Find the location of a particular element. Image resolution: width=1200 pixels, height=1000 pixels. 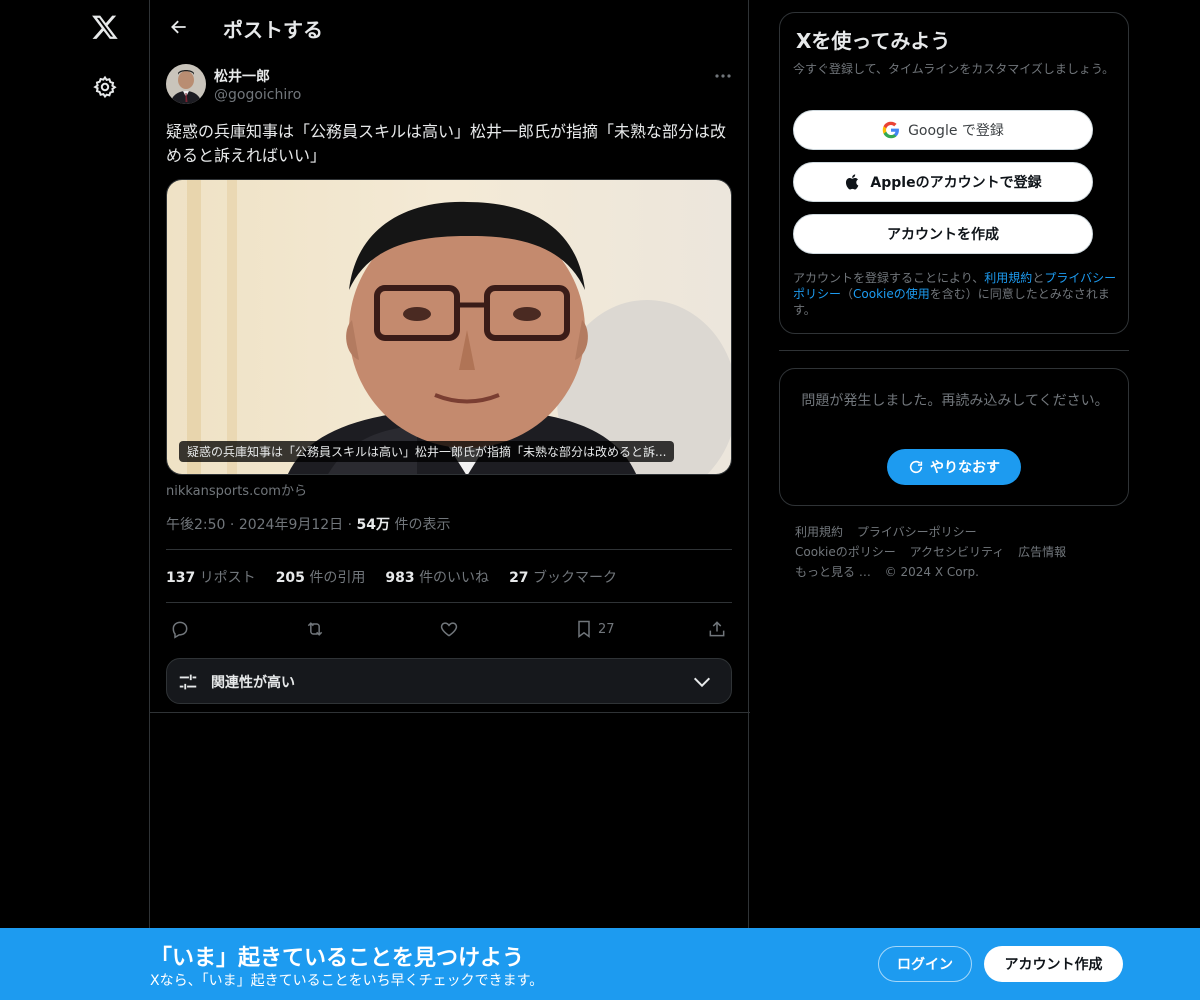

google-signup-button: Google で登録 is located at coordinates (943, 130).